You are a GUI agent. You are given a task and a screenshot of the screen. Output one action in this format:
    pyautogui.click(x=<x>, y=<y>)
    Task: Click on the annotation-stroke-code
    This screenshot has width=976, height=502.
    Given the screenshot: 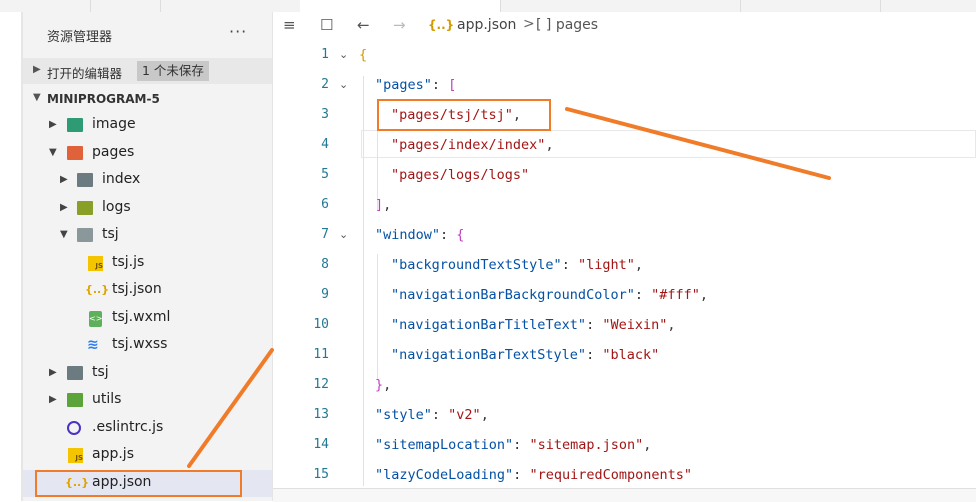 What is the action you would take?
    pyautogui.click(x=698, y=143)
    